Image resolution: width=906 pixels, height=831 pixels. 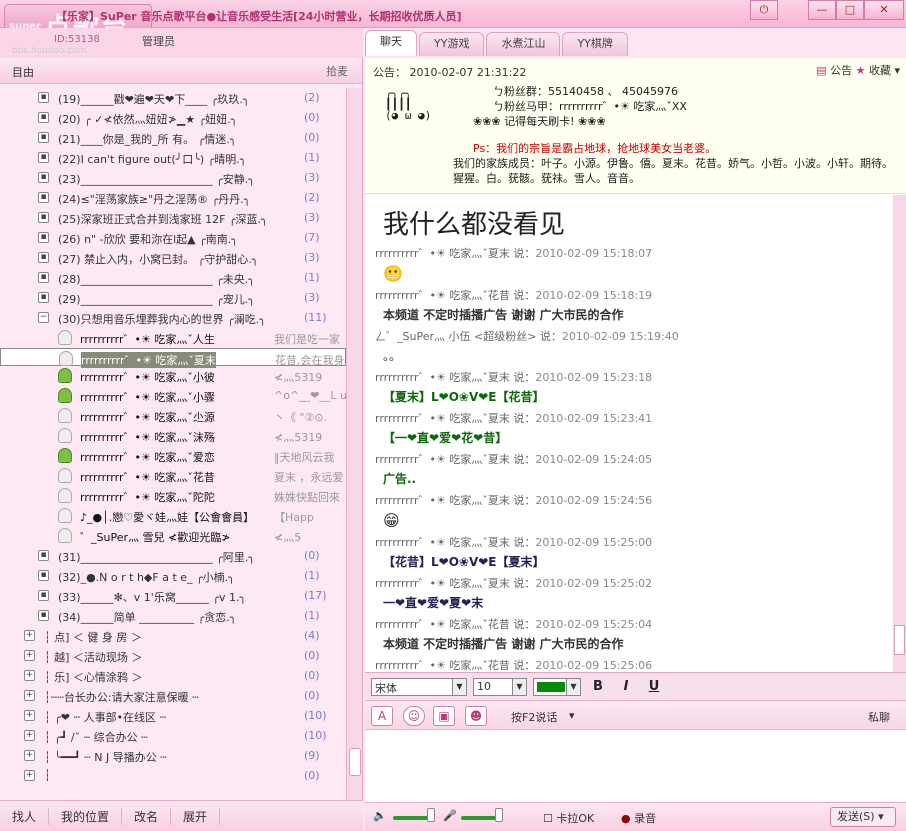 What do you see at coordinates (173, 258) in the screenshot?
I see `channel-row: ▪ (27) 禁止入内，小窝已封。 ╭守护甜心.╮ (3)` at bounding box center [173, 258].